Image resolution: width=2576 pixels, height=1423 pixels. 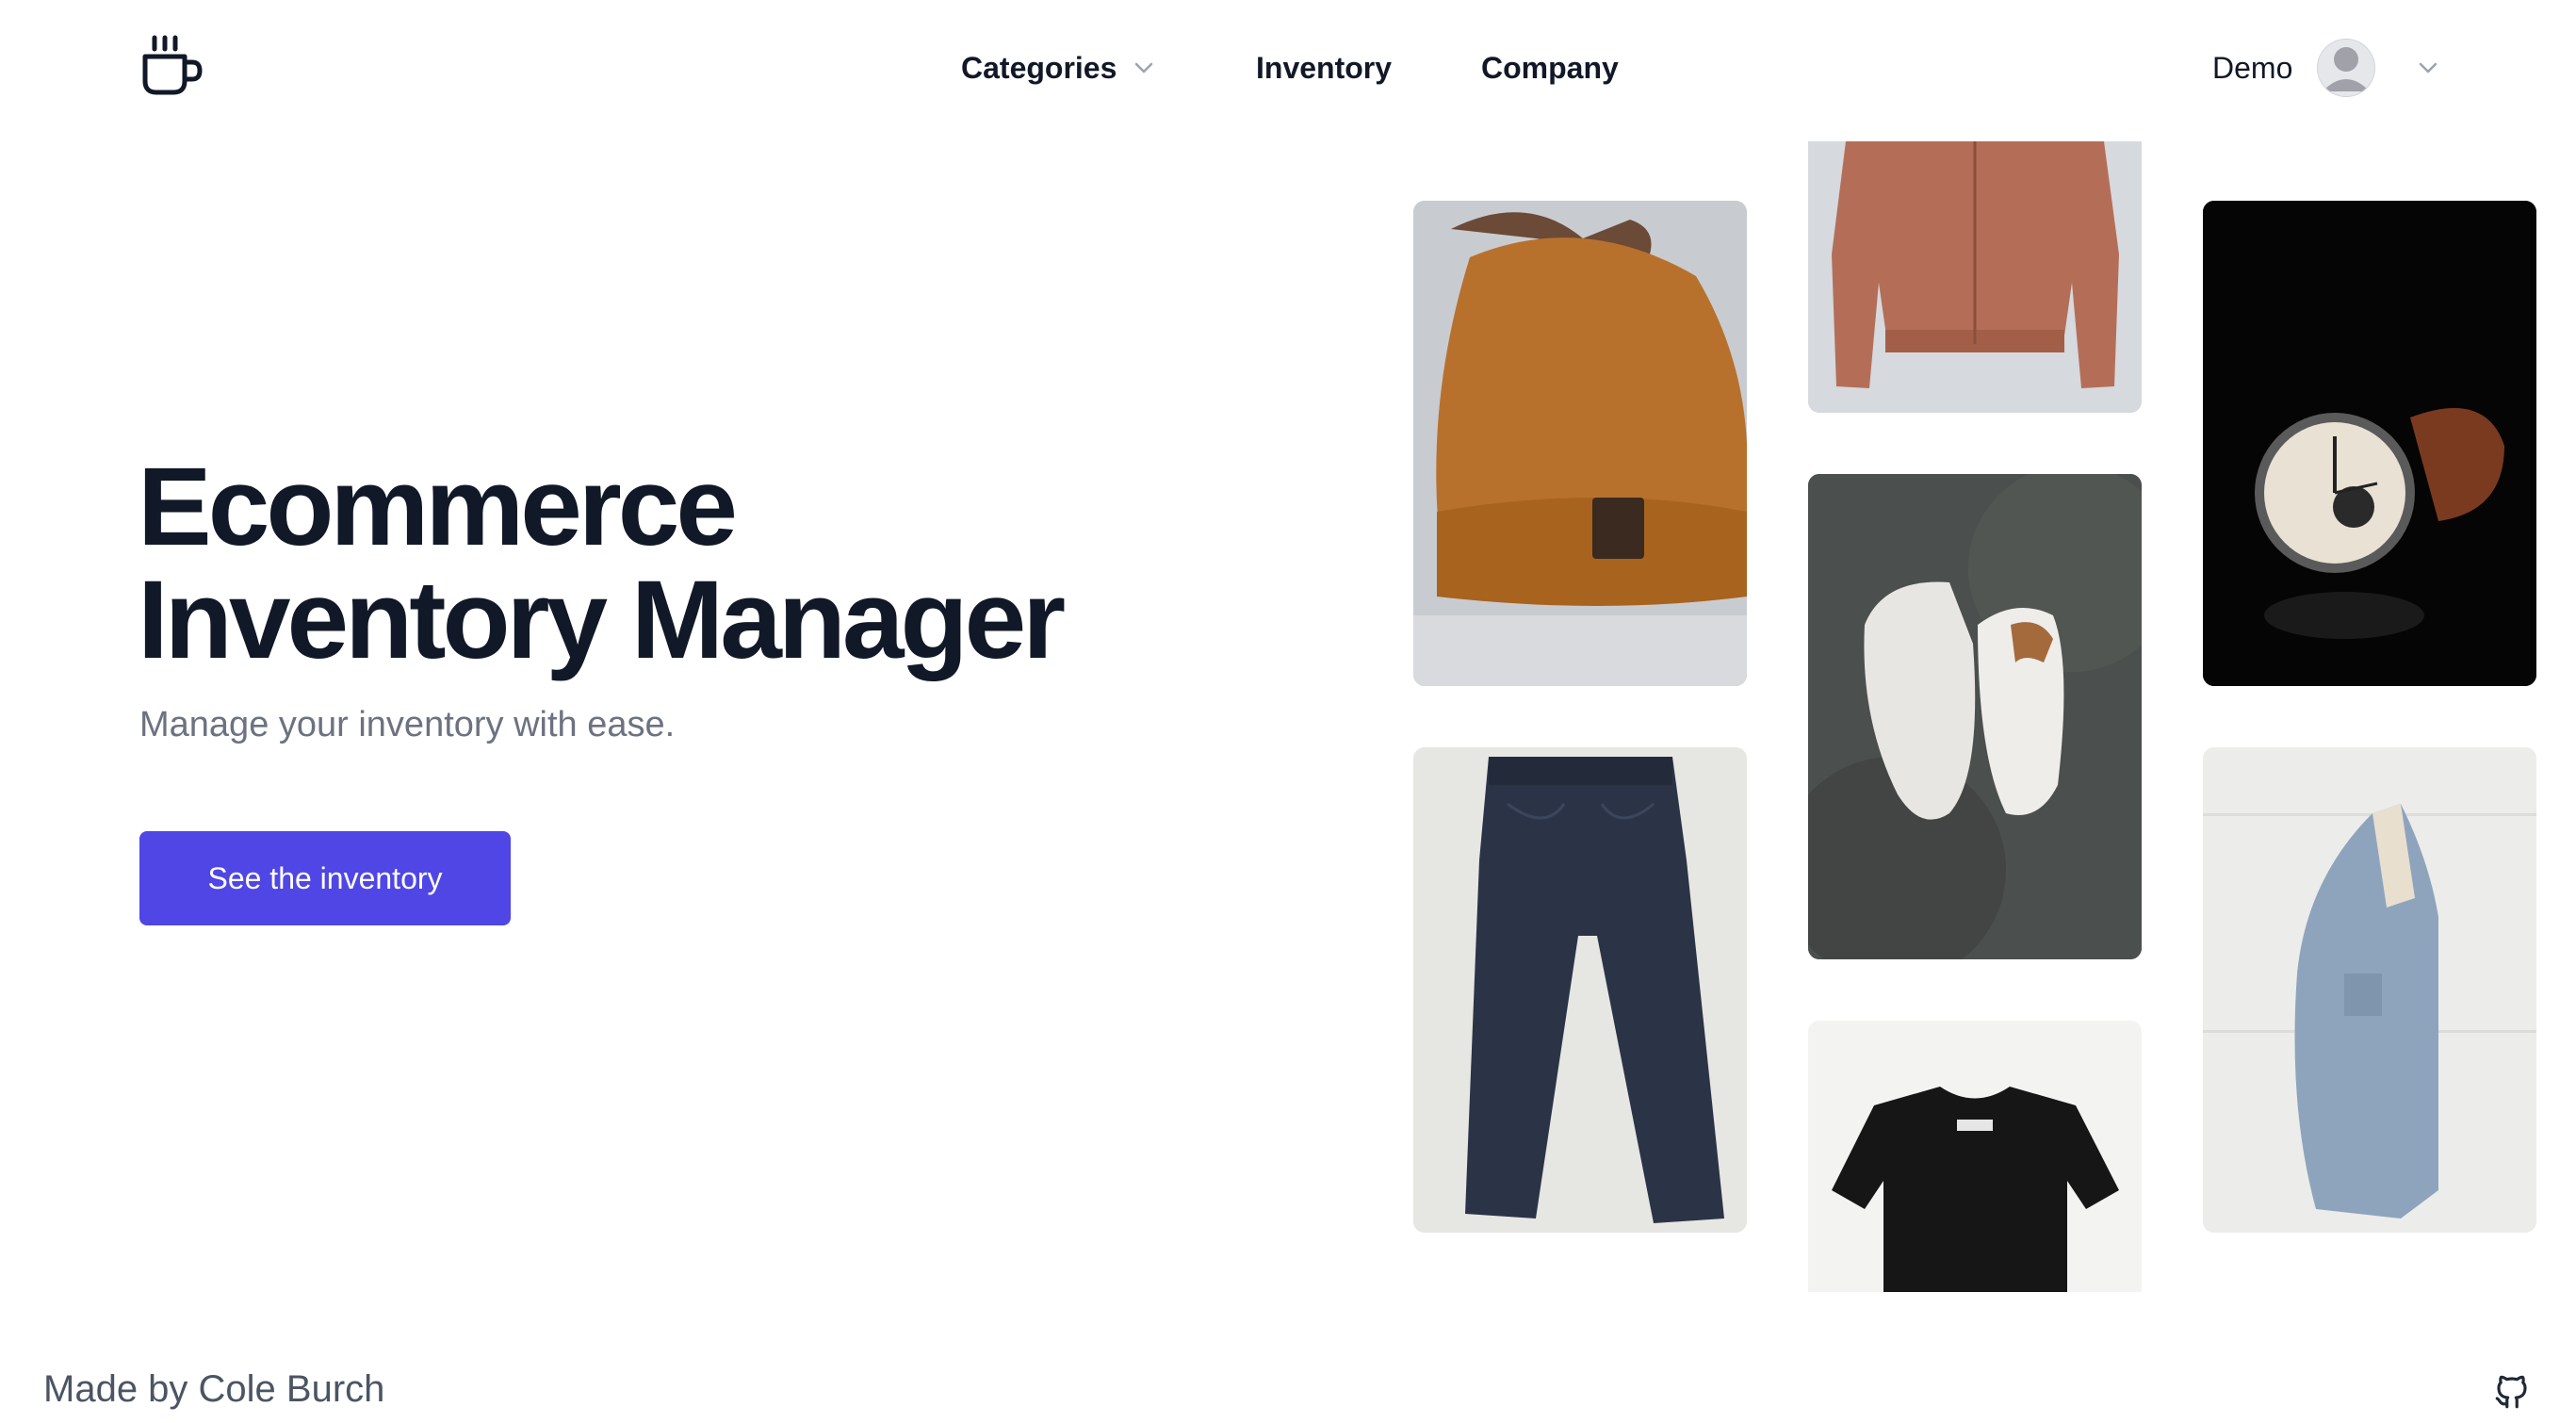 What do you see at coordinates (1324, 67) in the screenshot?
I see `nav-inventory: Inventory` at bounding box center [1324, 67].